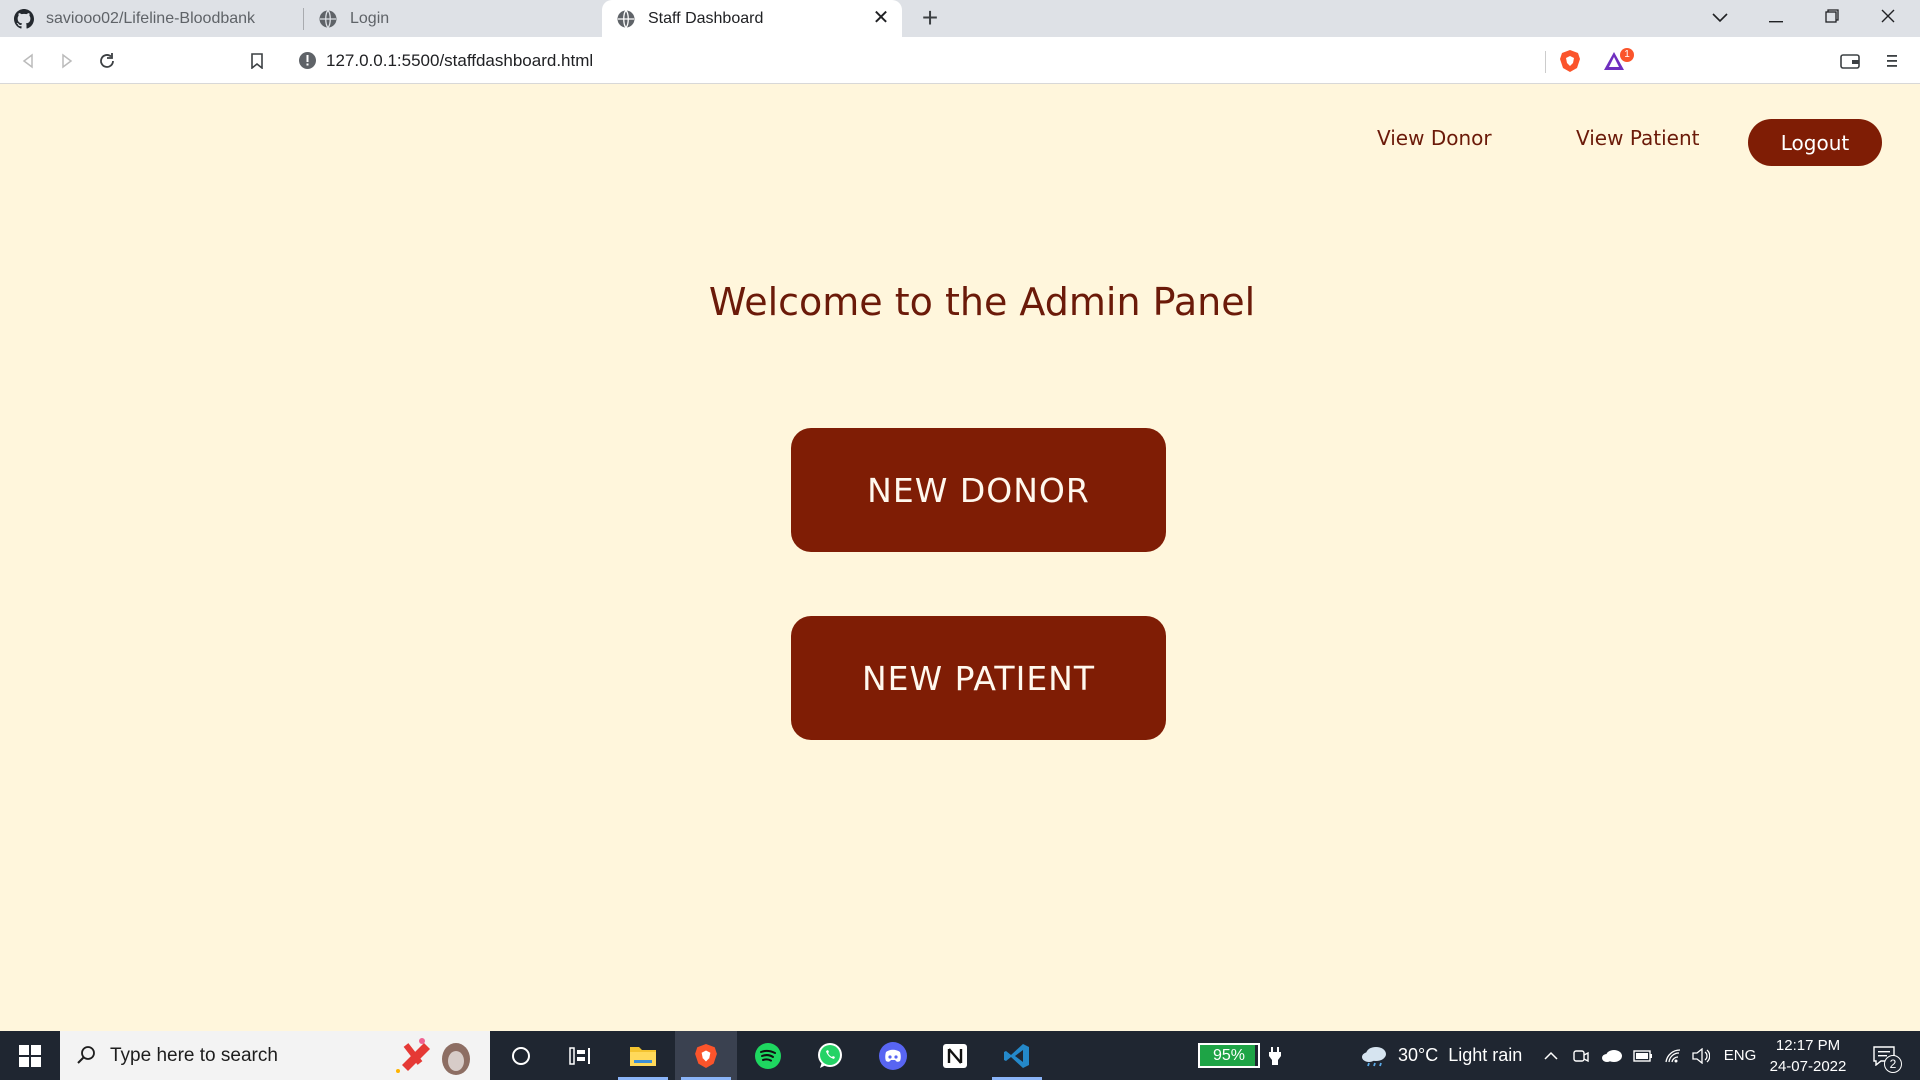  I want to click on tab-search-chevron-icon, so click(1720, 18).